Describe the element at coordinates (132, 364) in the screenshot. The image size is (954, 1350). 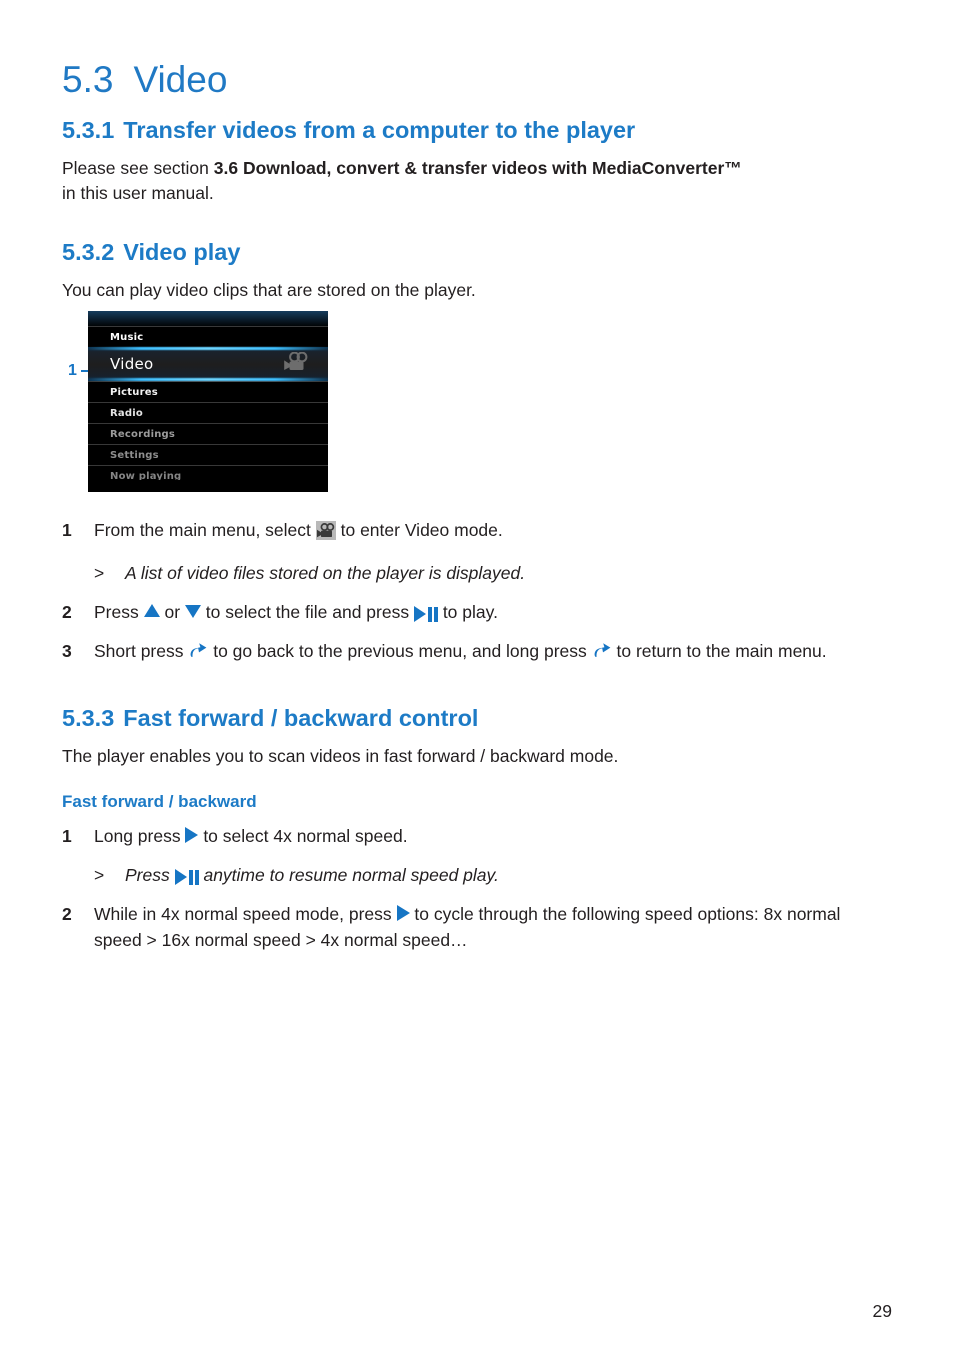
I see `menu-item-label: Video` at that location.